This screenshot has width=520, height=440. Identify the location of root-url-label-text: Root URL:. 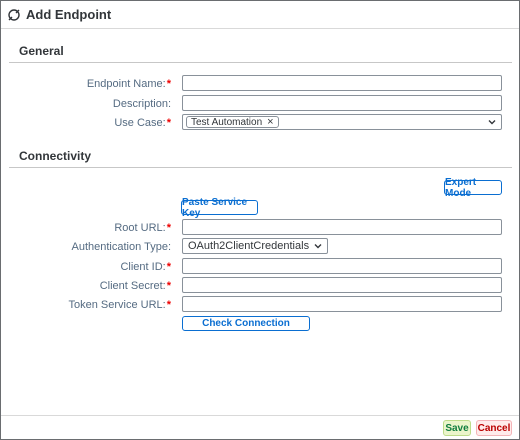
(140, 228).